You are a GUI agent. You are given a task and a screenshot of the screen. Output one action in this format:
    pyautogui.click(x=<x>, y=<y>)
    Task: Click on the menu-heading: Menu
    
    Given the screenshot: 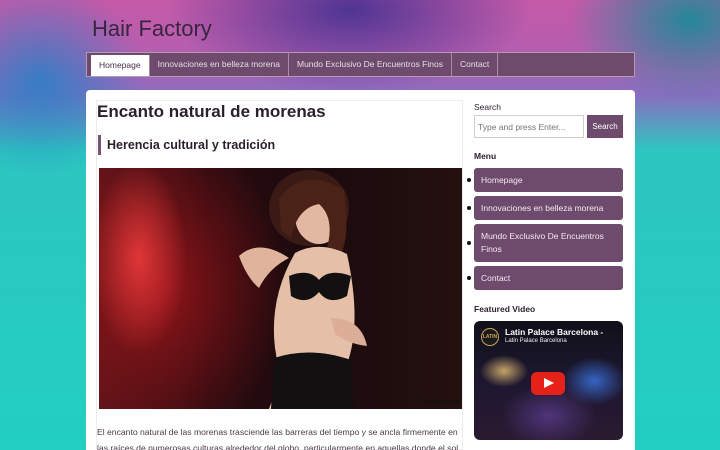 What is the action you would take?
    pyautogui.click(x=485, y=156)
    